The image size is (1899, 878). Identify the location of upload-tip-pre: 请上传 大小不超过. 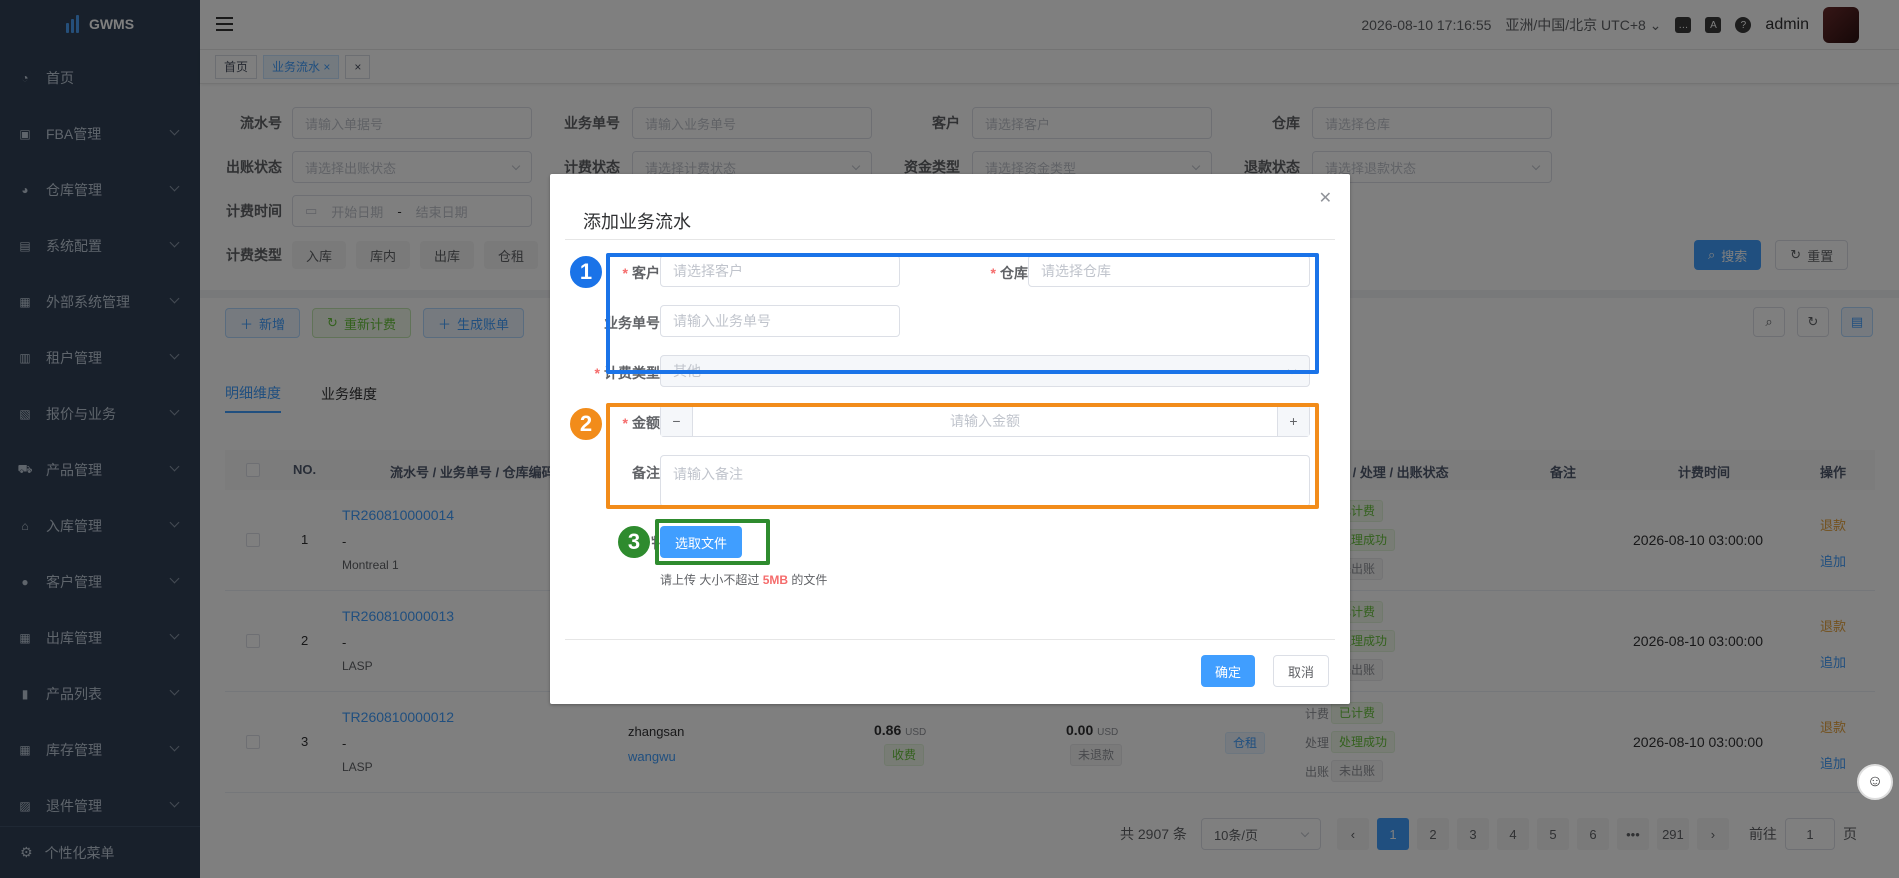
(710, 580).